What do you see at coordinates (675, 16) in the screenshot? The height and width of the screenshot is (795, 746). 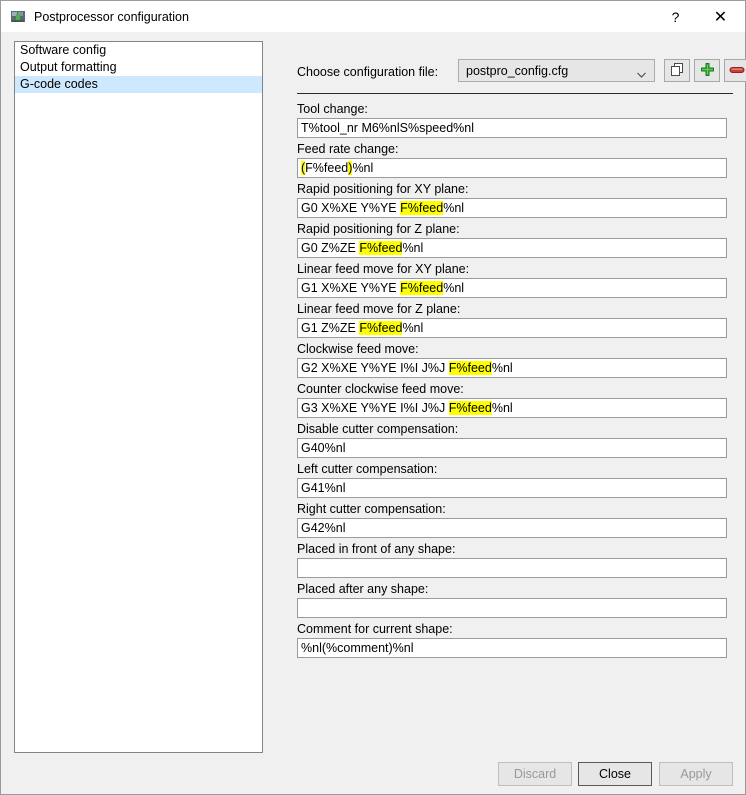 I see `help-button: ?` at bounding box center [675, 16].